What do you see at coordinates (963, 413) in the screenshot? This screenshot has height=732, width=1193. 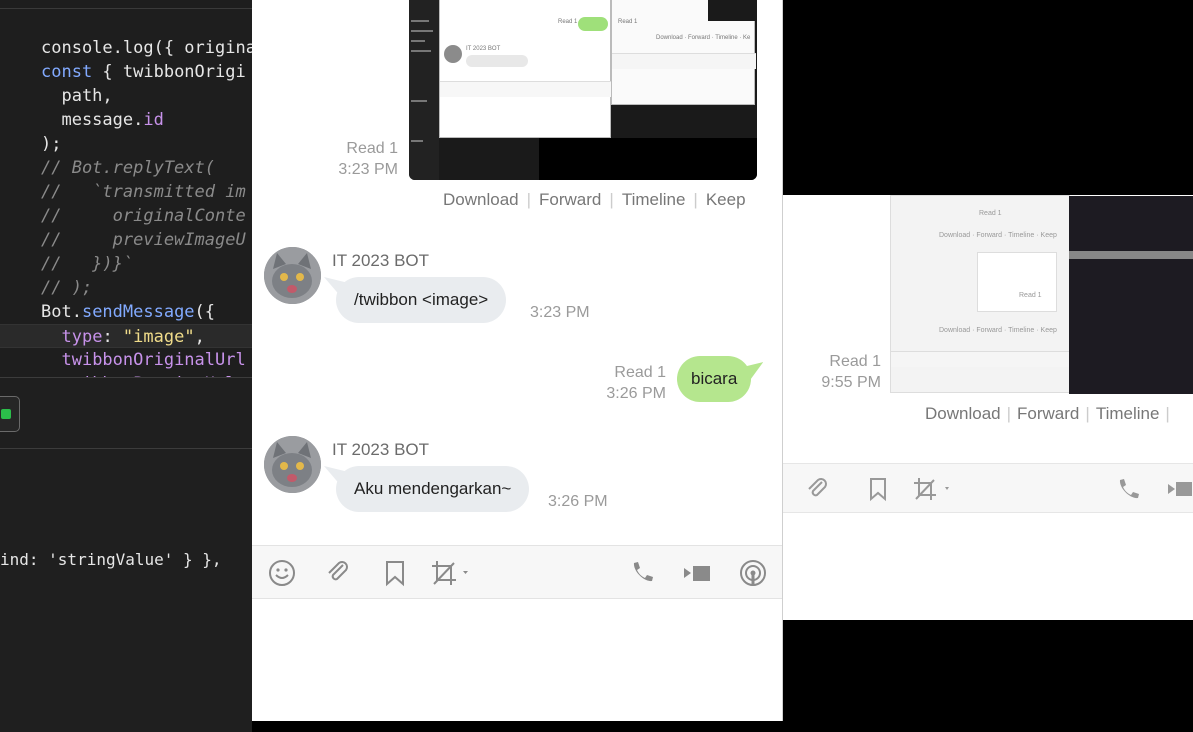 I see `background-download-link: Download` at bounding box center [963, 413].